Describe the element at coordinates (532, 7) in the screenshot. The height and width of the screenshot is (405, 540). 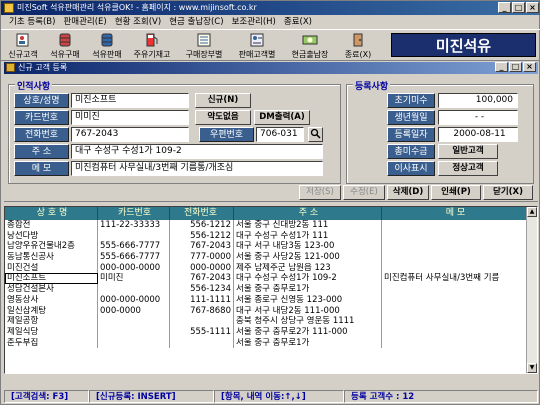
I see `close-button: ×` at that location.